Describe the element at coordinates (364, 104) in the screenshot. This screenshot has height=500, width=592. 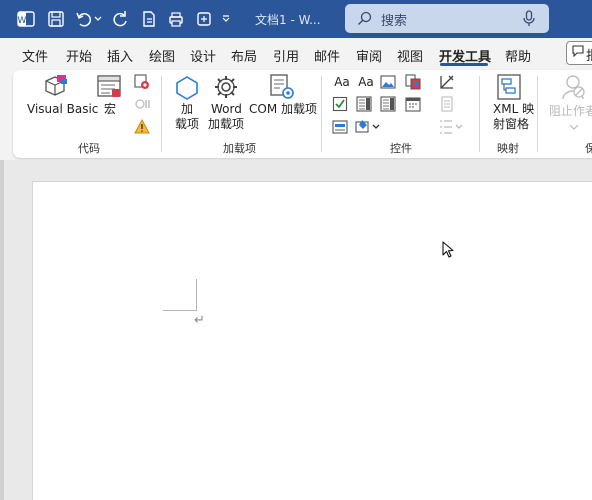
I see `combo-box-control-icon` at that location.